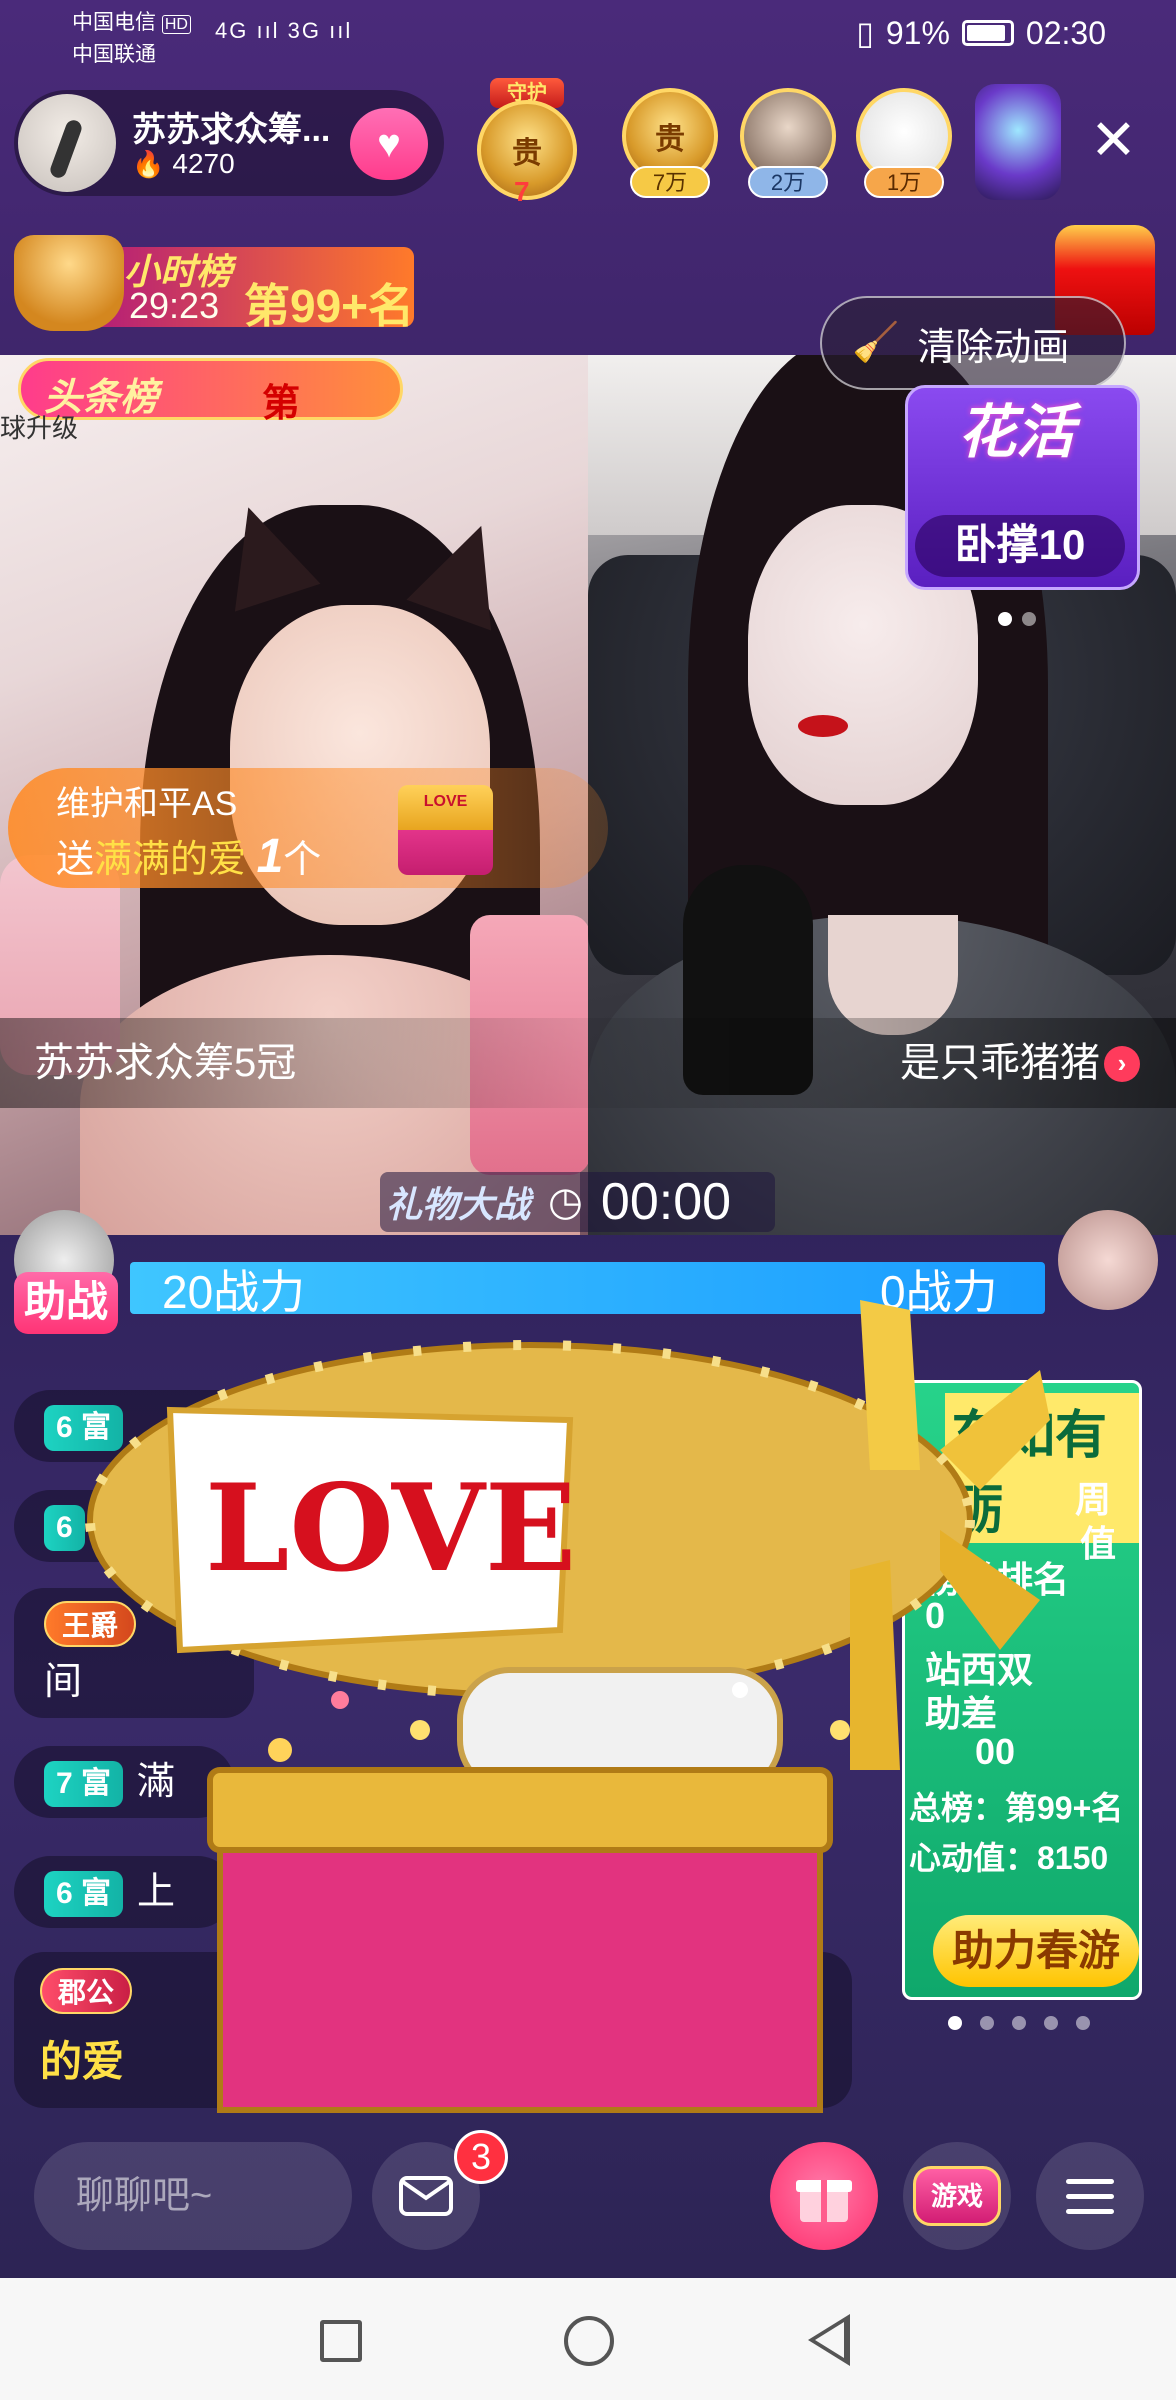 Image resolution: width=1176 pixels, height=2400 pixels. What do you see at coordinates (1020, 546) in the screenshot?
I see `huahuo-subtitle: 卧撑10` at bounding box center [1020, 546].